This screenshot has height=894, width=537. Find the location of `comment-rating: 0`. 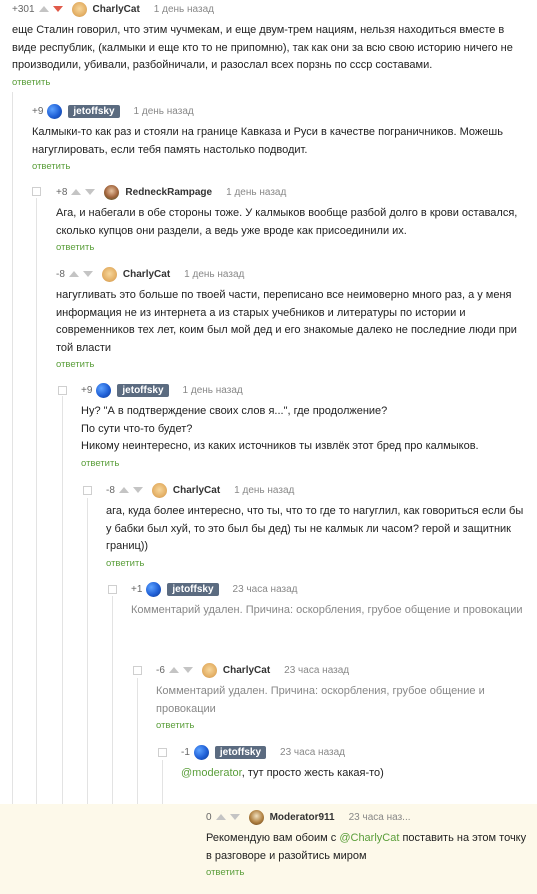

comment-rating: 0 is located at coordinates (209, 817).